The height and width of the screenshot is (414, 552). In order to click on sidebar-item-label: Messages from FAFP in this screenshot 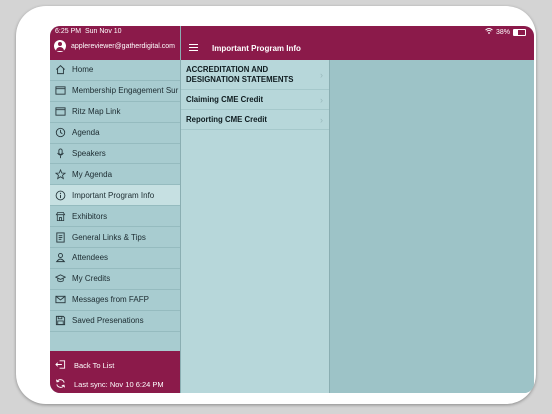, I will do `click(110, 300)`.